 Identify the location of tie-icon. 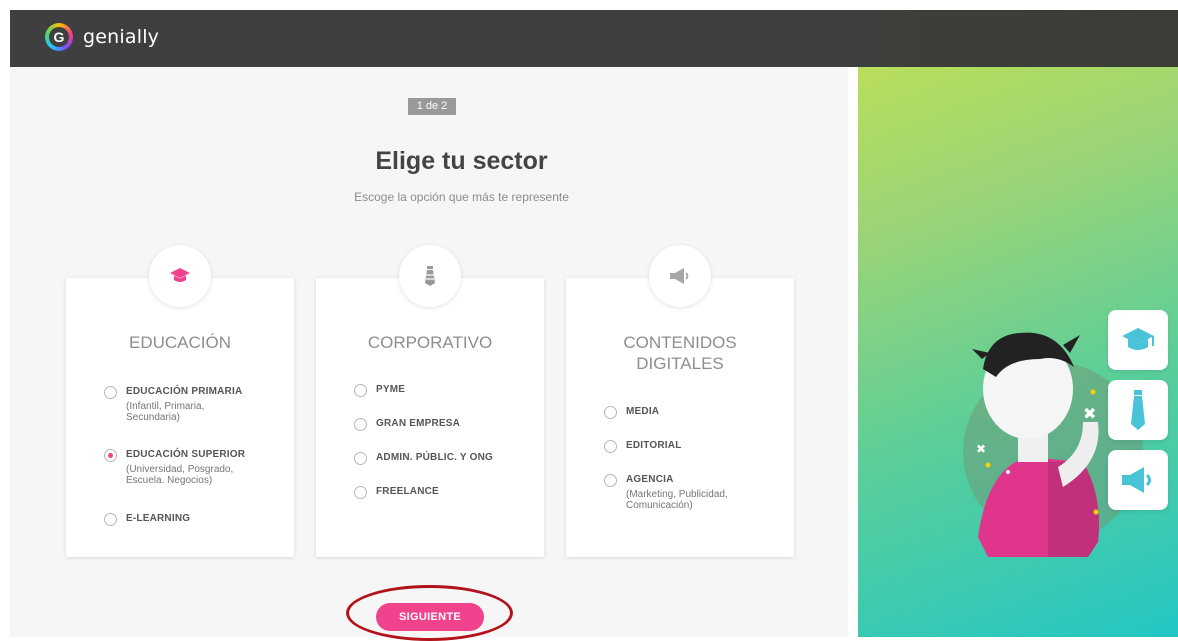
(430, 276).